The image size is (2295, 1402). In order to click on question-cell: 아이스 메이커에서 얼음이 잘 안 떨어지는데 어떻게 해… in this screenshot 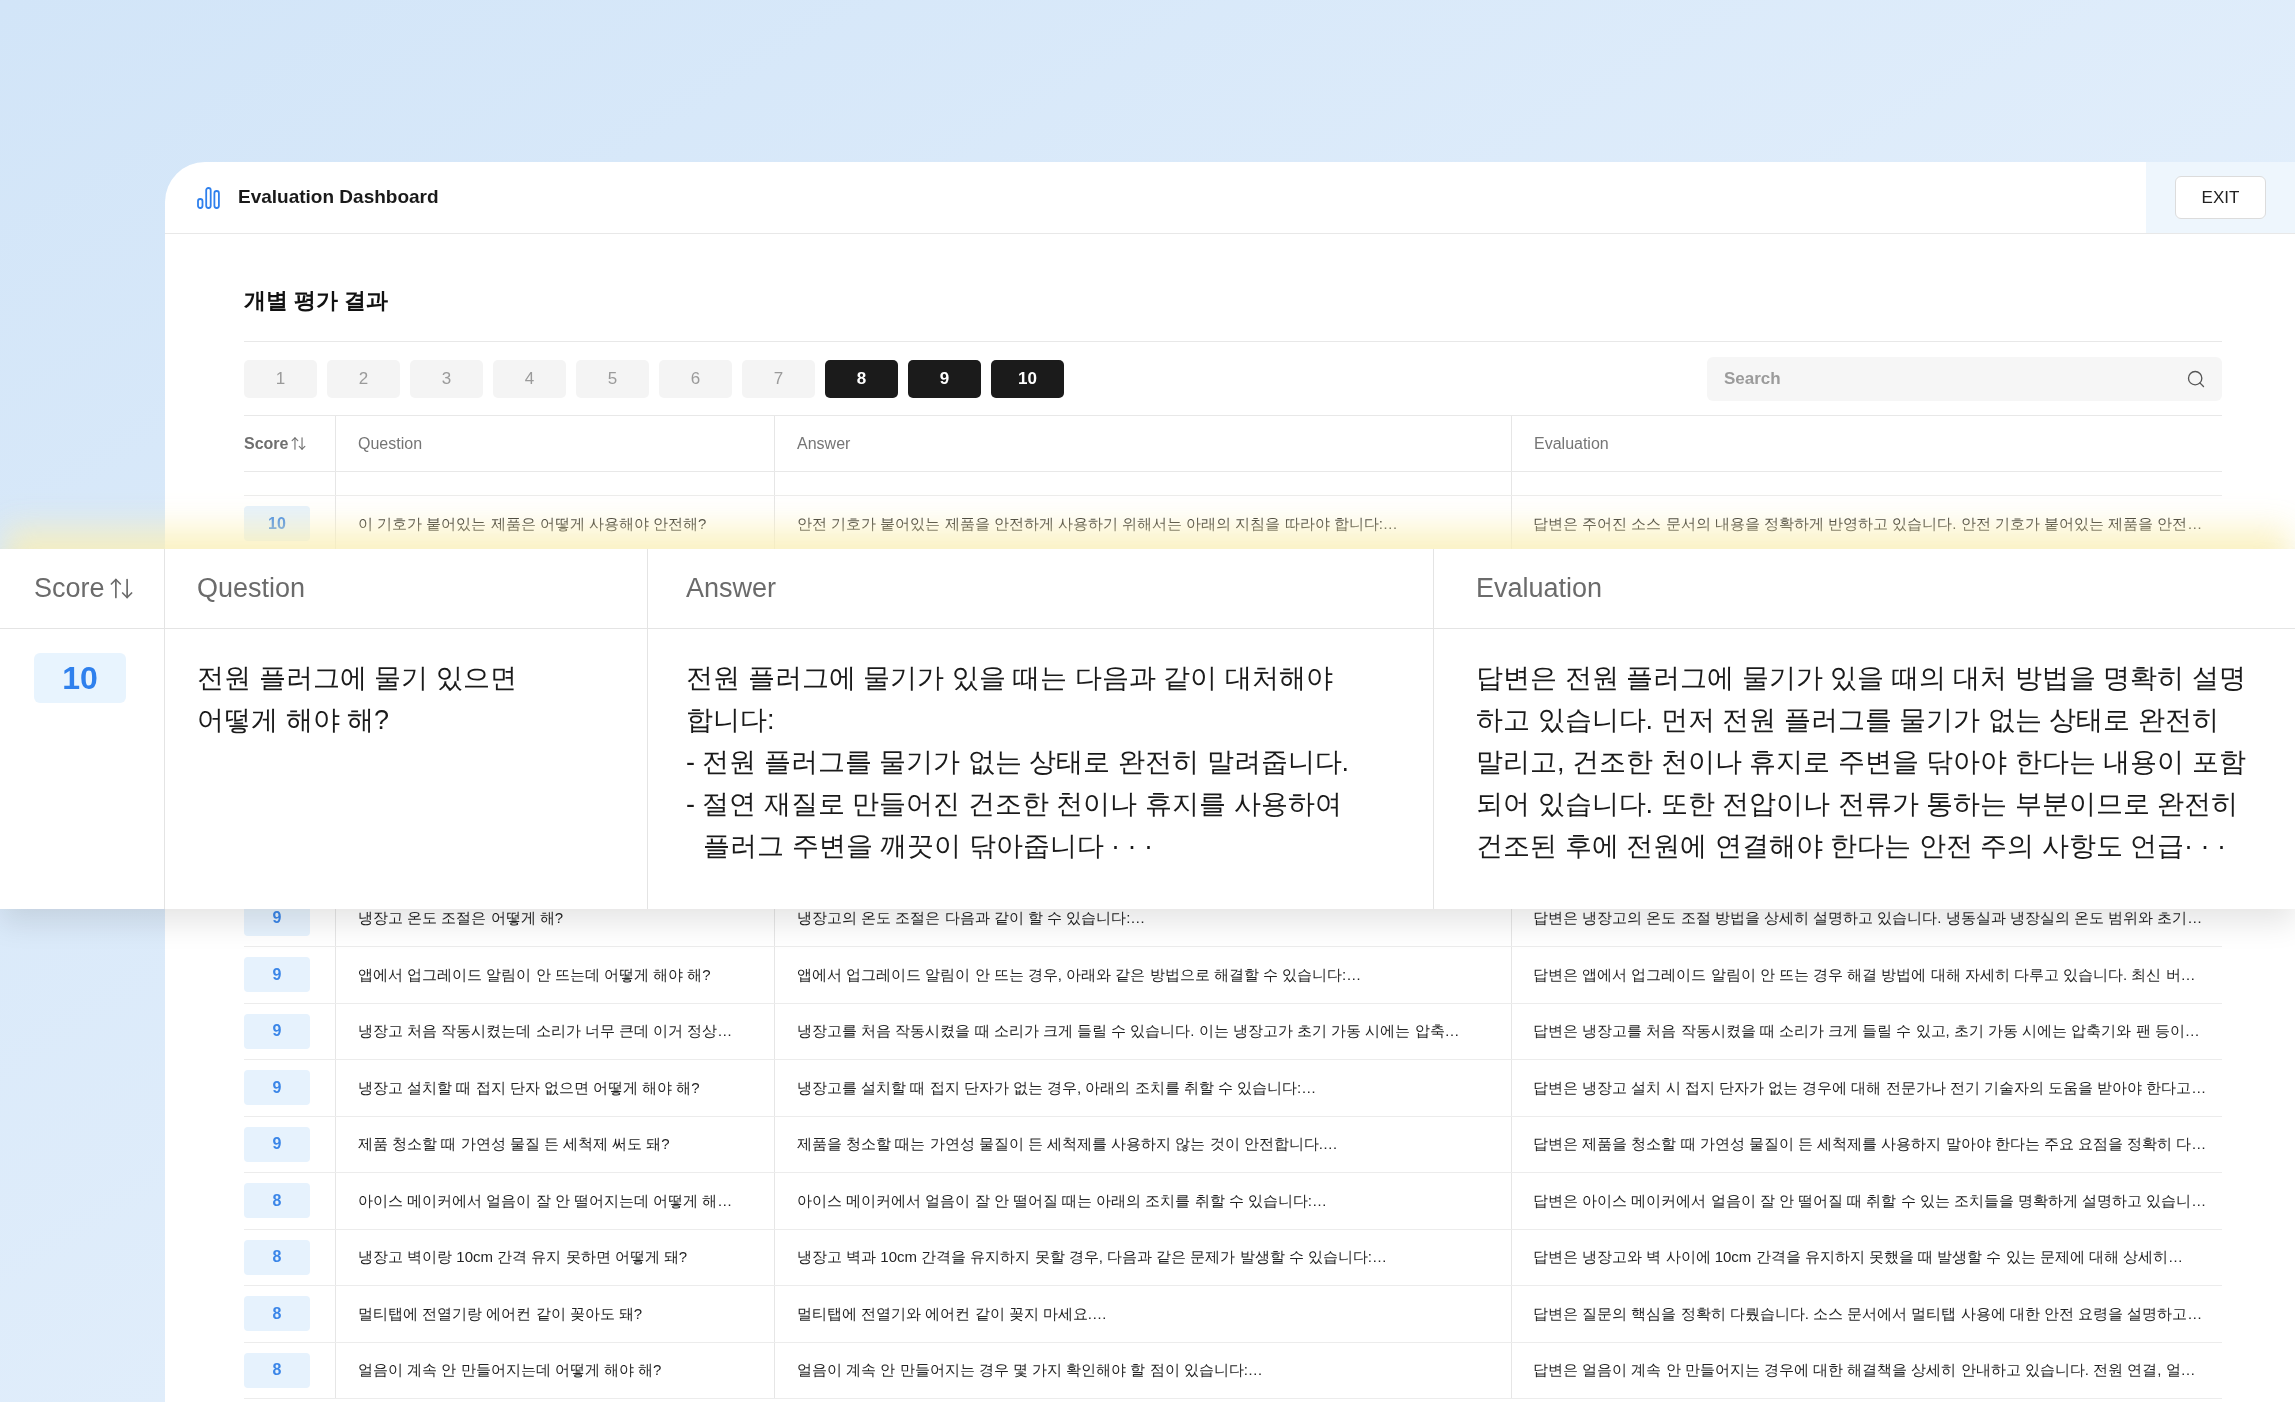, I will do `click(554, 1201)`.